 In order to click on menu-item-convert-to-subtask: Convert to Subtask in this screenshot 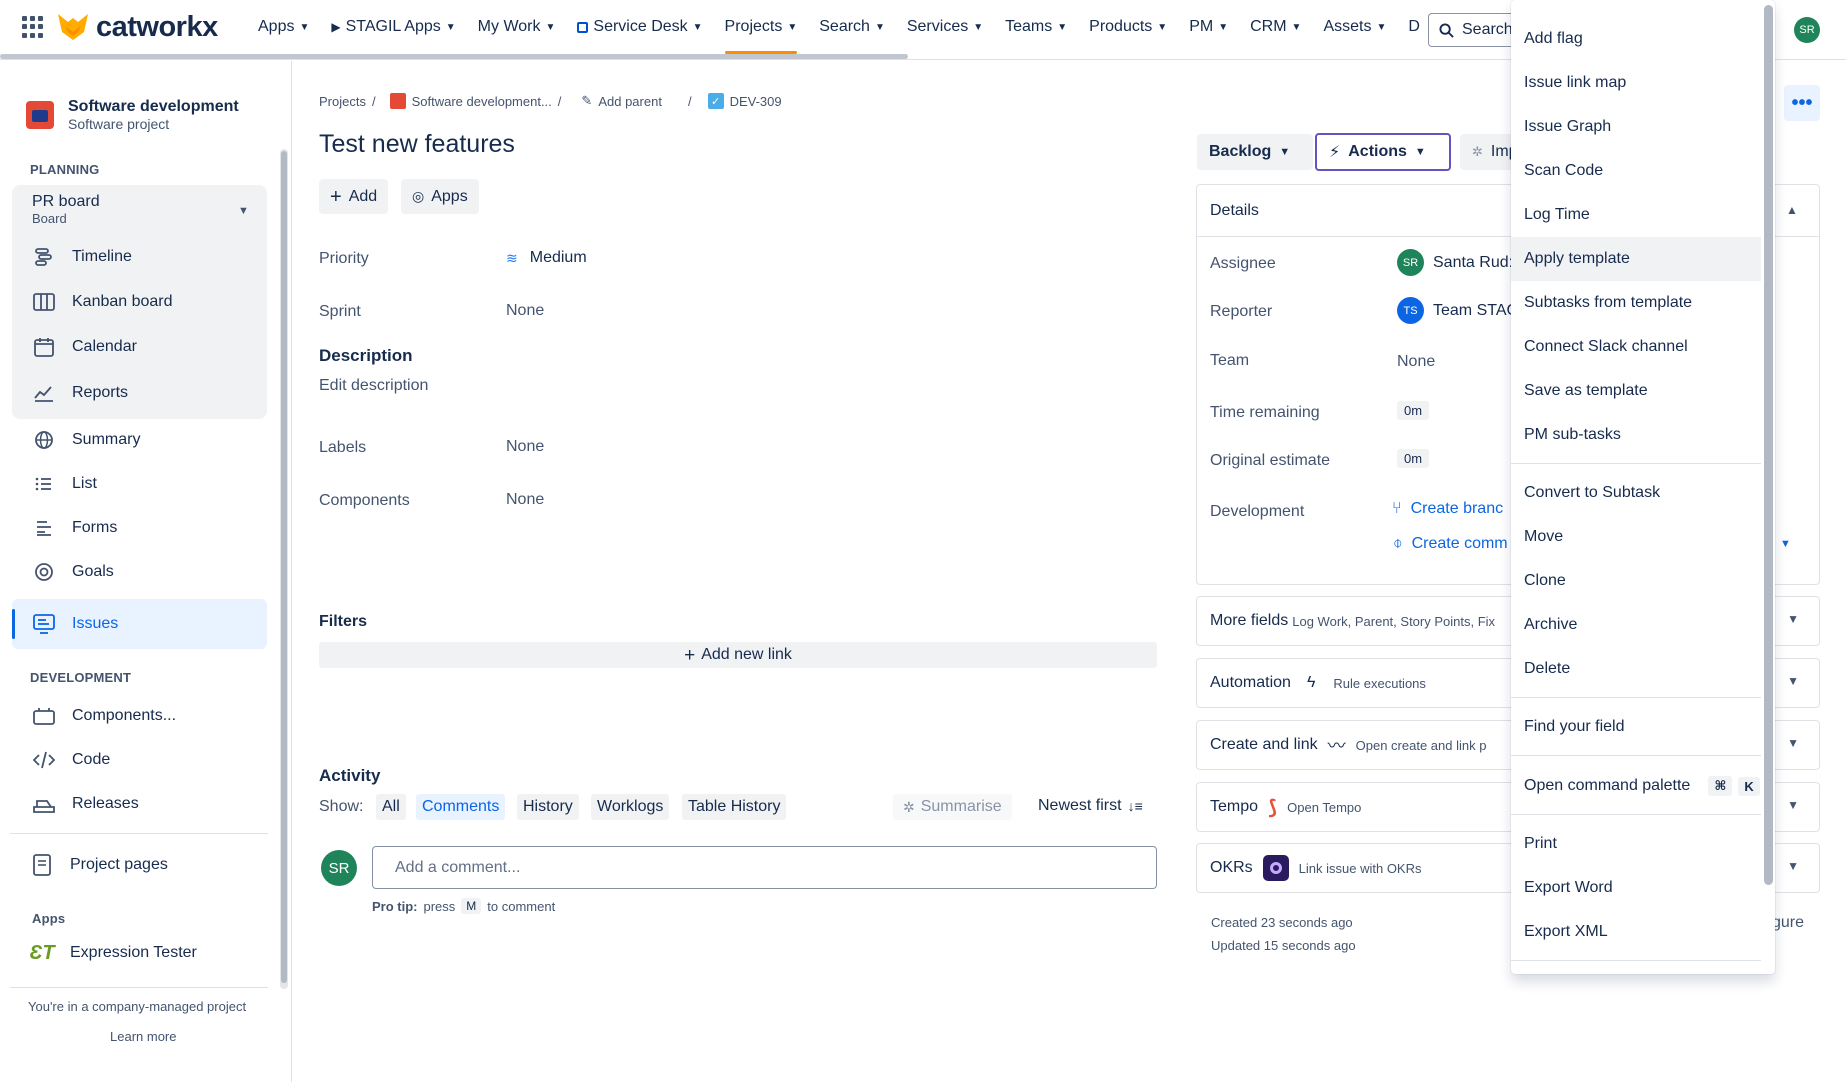, I will do `click(1636, 493)`.